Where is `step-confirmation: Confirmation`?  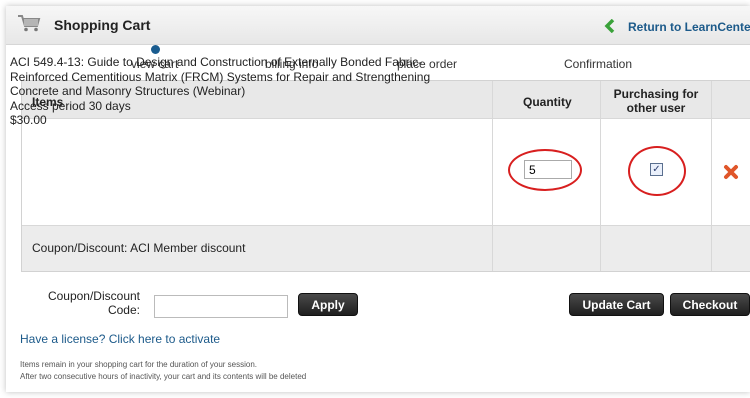 step-confirmation: Confirmation is located at coordinates (598, 64).